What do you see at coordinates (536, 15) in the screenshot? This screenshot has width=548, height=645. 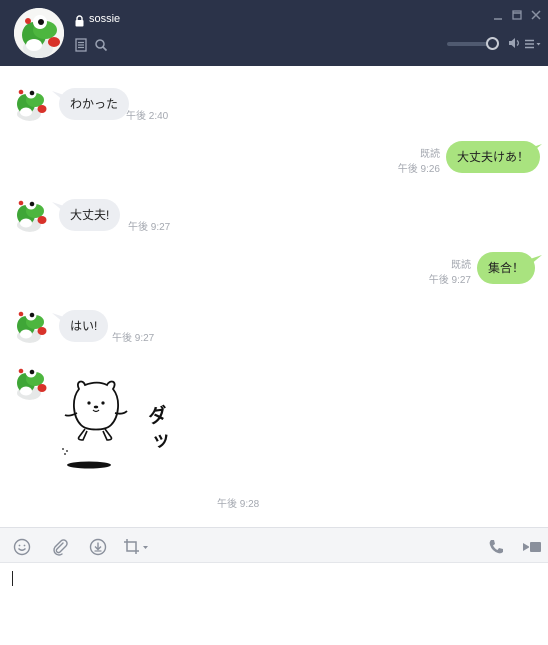 I see `close-icon` at bounding box center [536, 15].